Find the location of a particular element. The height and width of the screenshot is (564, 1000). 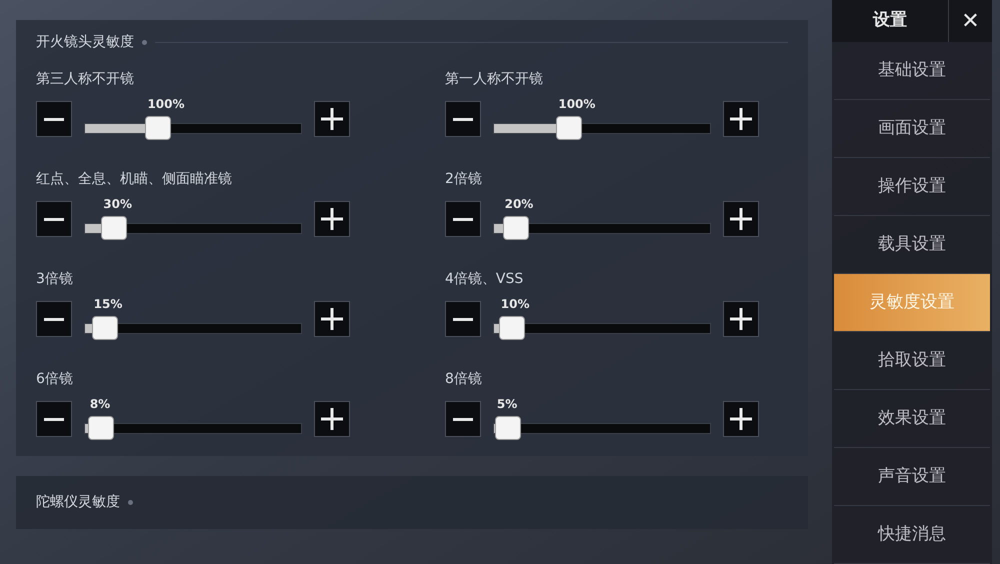

slider-label: 2倍镜 is located at coordinates (464, 179).